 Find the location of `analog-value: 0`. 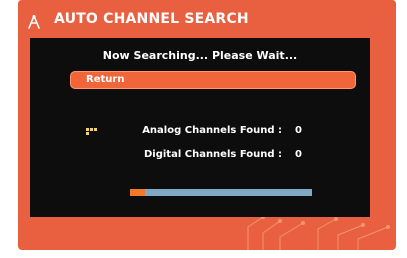

analog-value: 0 is located at coordinates (298, 130).